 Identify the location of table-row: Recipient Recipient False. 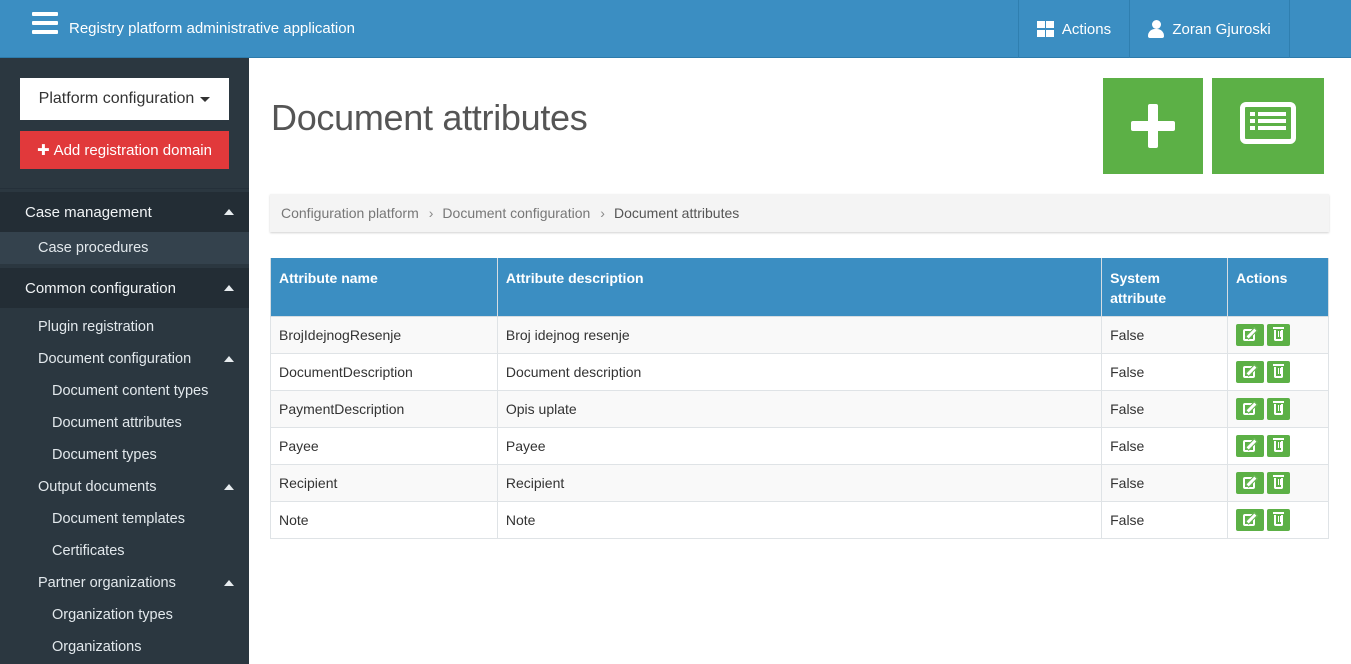
(799, 483).